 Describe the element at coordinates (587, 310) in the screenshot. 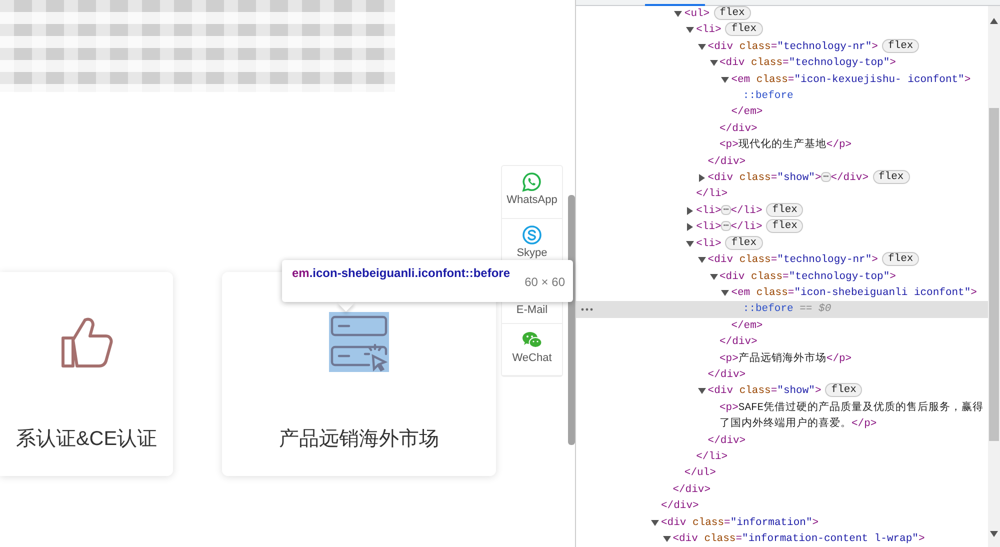

I see `more-icon` at that location.